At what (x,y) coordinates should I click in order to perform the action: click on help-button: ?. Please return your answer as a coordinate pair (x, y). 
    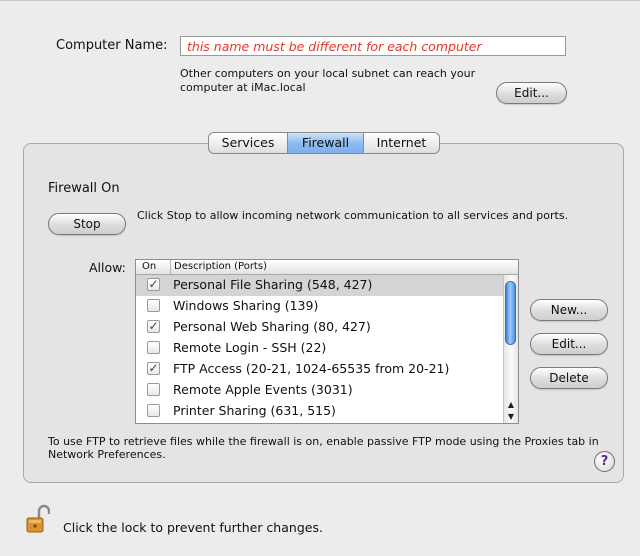
    Looking at the image, I should click on (604, 461).